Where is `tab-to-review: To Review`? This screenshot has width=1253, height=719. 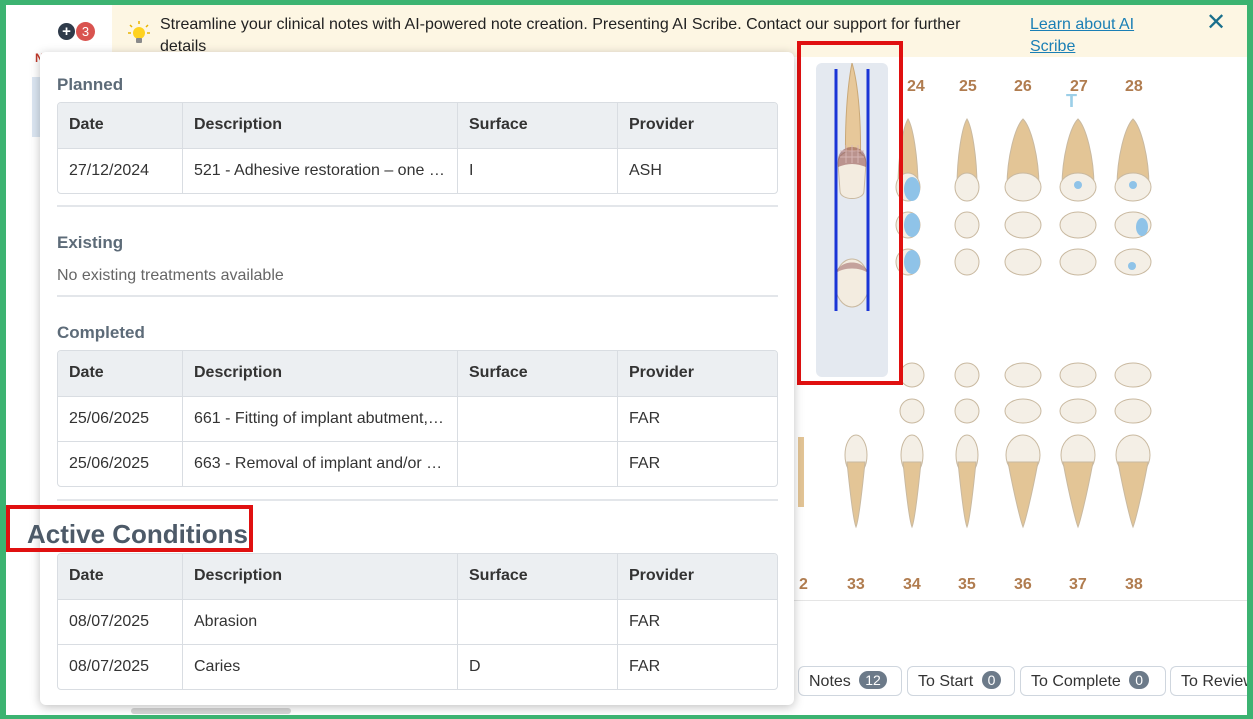 tab-to-review: To Review is located at coordinates (1208, 681).